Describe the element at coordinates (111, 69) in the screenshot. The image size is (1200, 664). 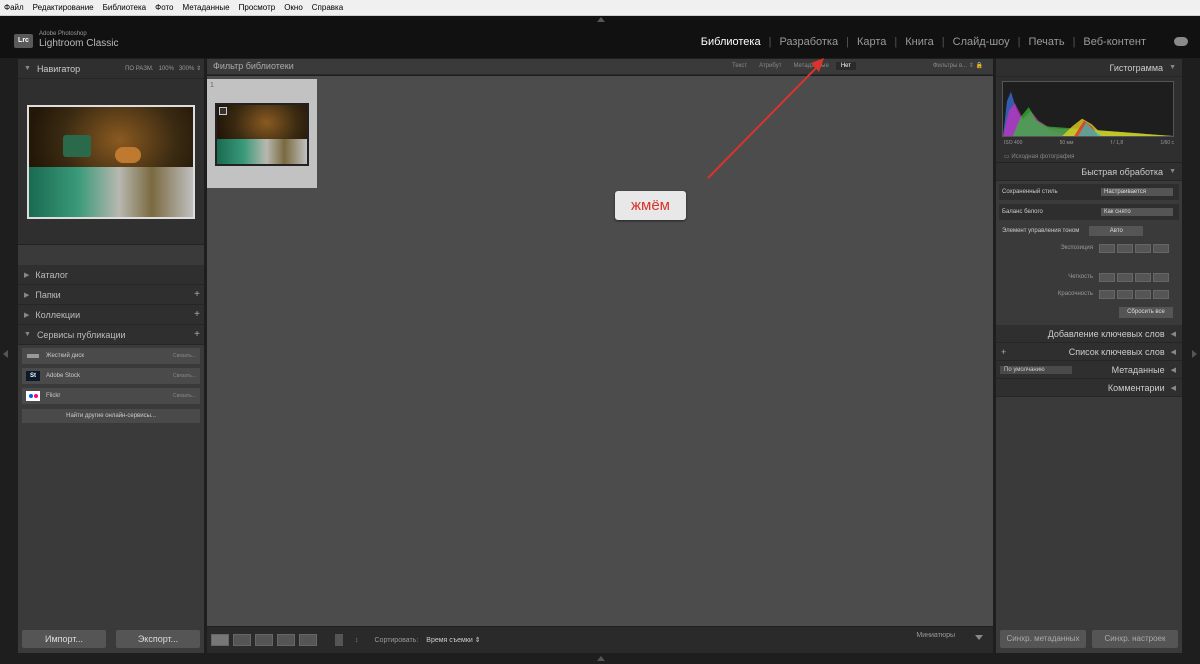
I see `navigator-header: ▼ Навигатор ПО РАЗМ. 100% 300% ⇕` at that location.